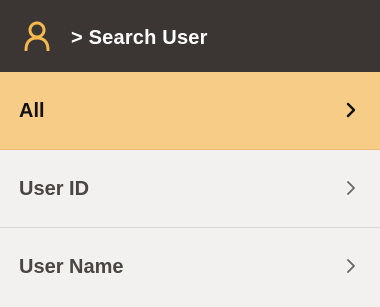 This screenshot has width=380, height=307. I want to click on page-title: > Search User, so click(139, 38).